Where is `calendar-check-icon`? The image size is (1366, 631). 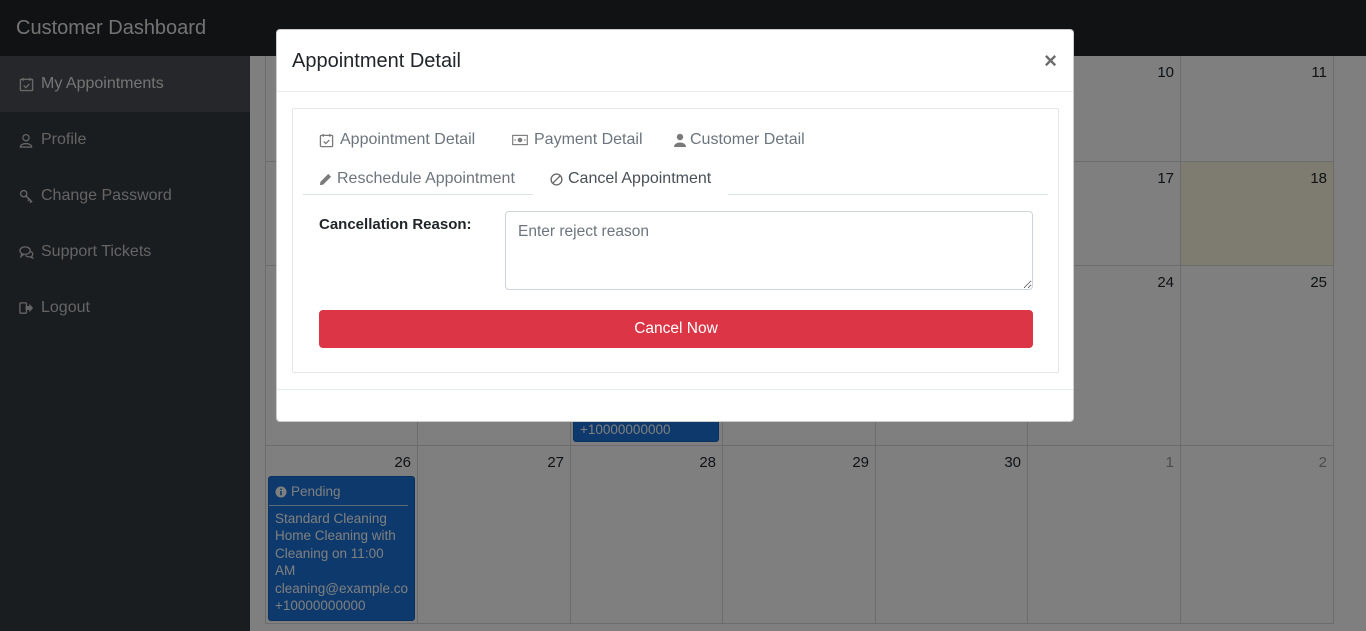 calendar-check-icon is located at coordinates (326, 140).